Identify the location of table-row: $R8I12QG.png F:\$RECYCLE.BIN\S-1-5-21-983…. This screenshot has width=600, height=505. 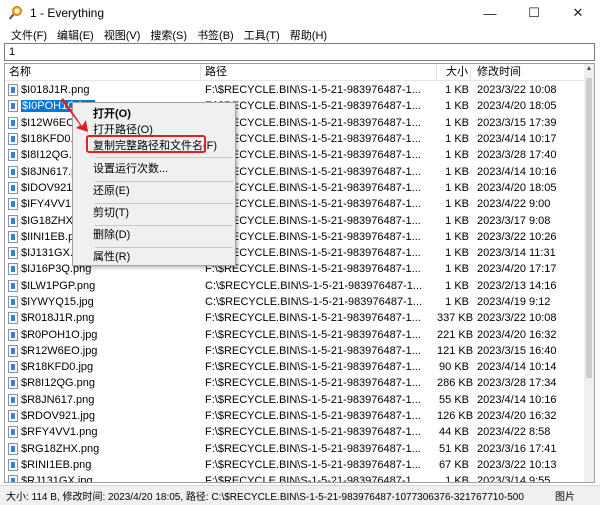
(295, 383).